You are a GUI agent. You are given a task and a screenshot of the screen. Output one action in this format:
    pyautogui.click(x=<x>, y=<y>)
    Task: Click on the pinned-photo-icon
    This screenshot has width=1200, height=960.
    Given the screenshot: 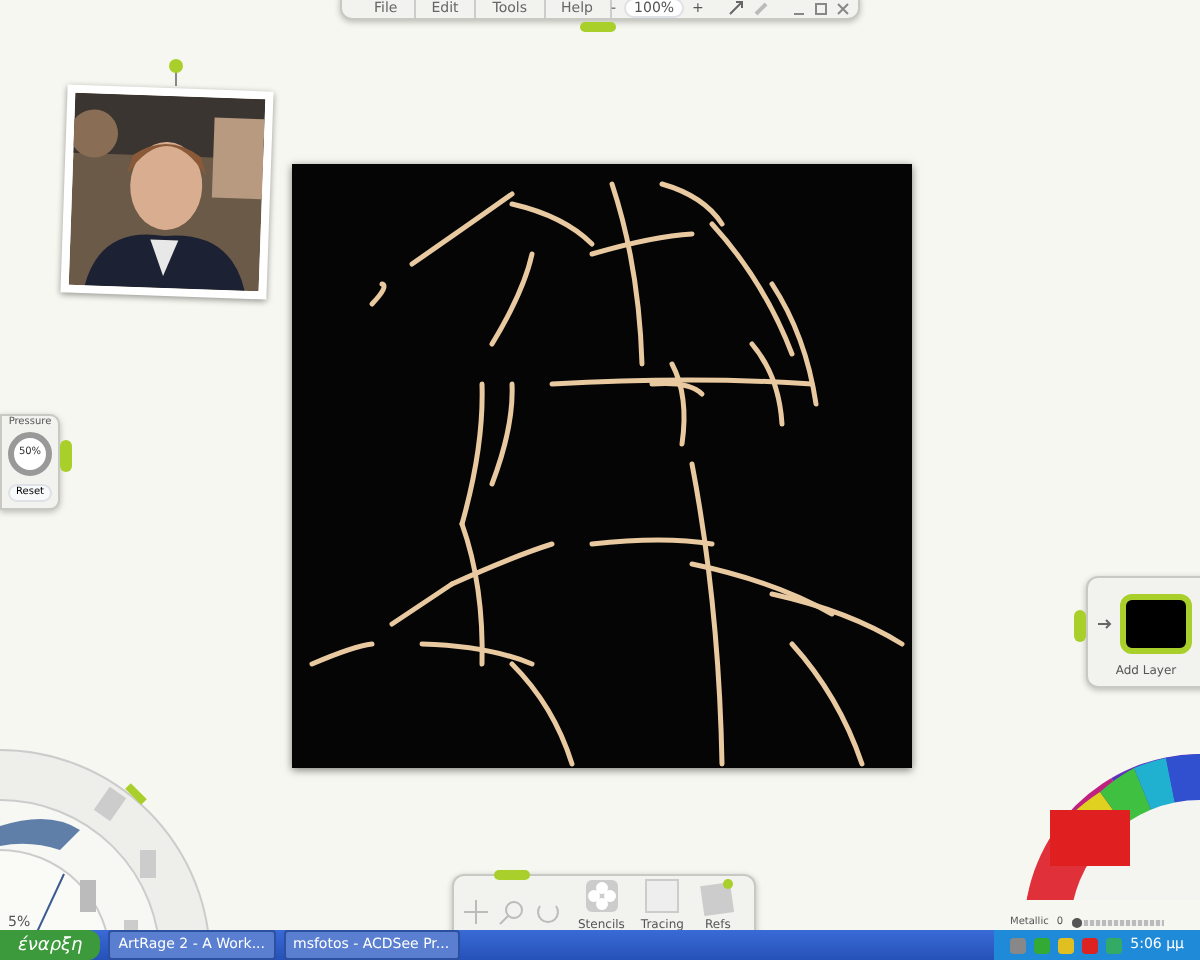 What is the action you would take?
    pyautogui.click(x=717, y=897)
    